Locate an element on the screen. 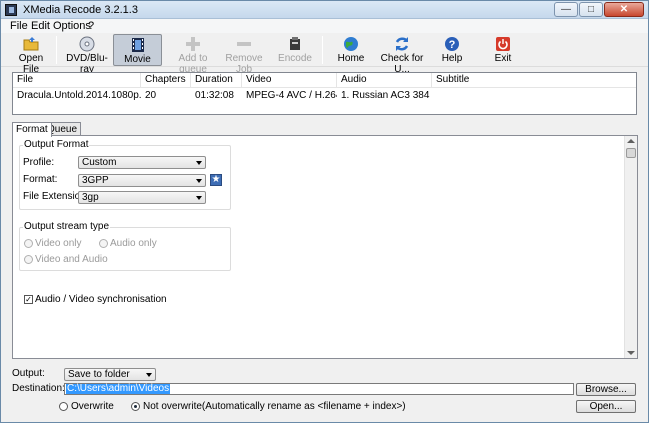 The width and height of the screenshot is (649, 423). video-and-audio-radio is located at coordinates (28, 259).